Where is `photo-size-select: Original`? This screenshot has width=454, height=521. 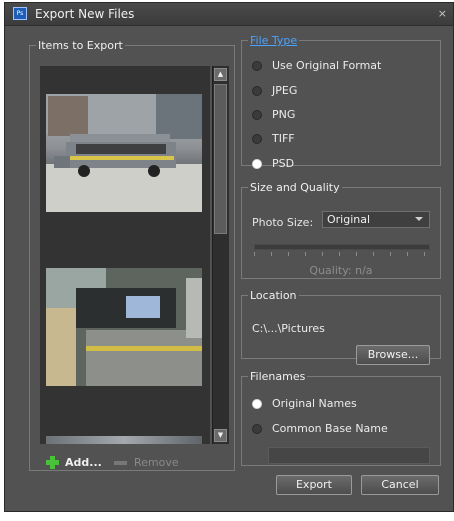
photo-size-select: Original is located at coordinates (376, 219).